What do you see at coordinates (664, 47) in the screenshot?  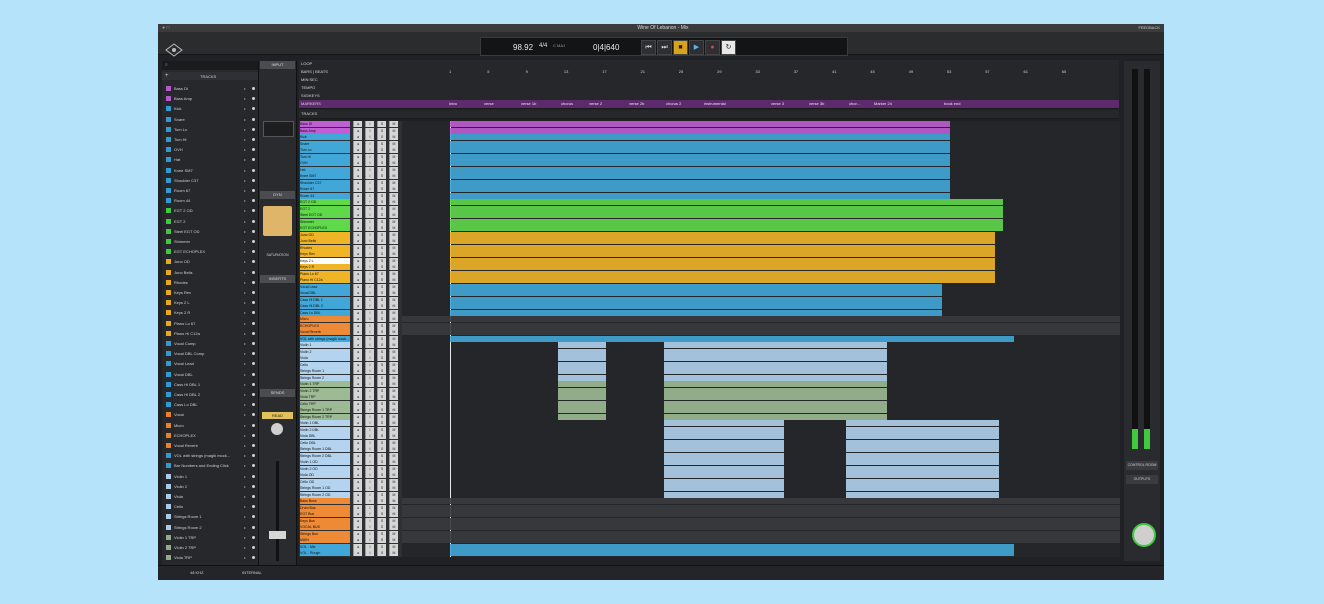 I see `forward-button: ⏭` at bounding box center [664, 47].